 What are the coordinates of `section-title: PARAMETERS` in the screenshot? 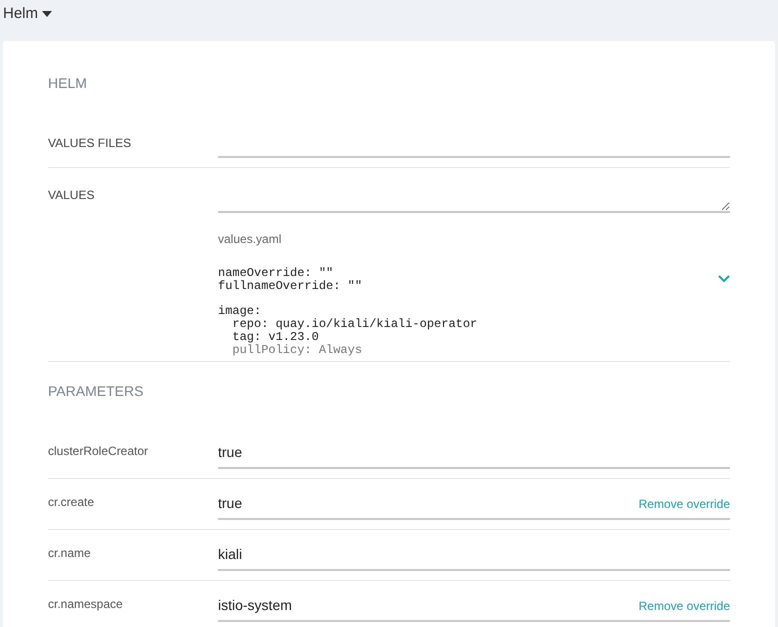 It's located at (96, 391).